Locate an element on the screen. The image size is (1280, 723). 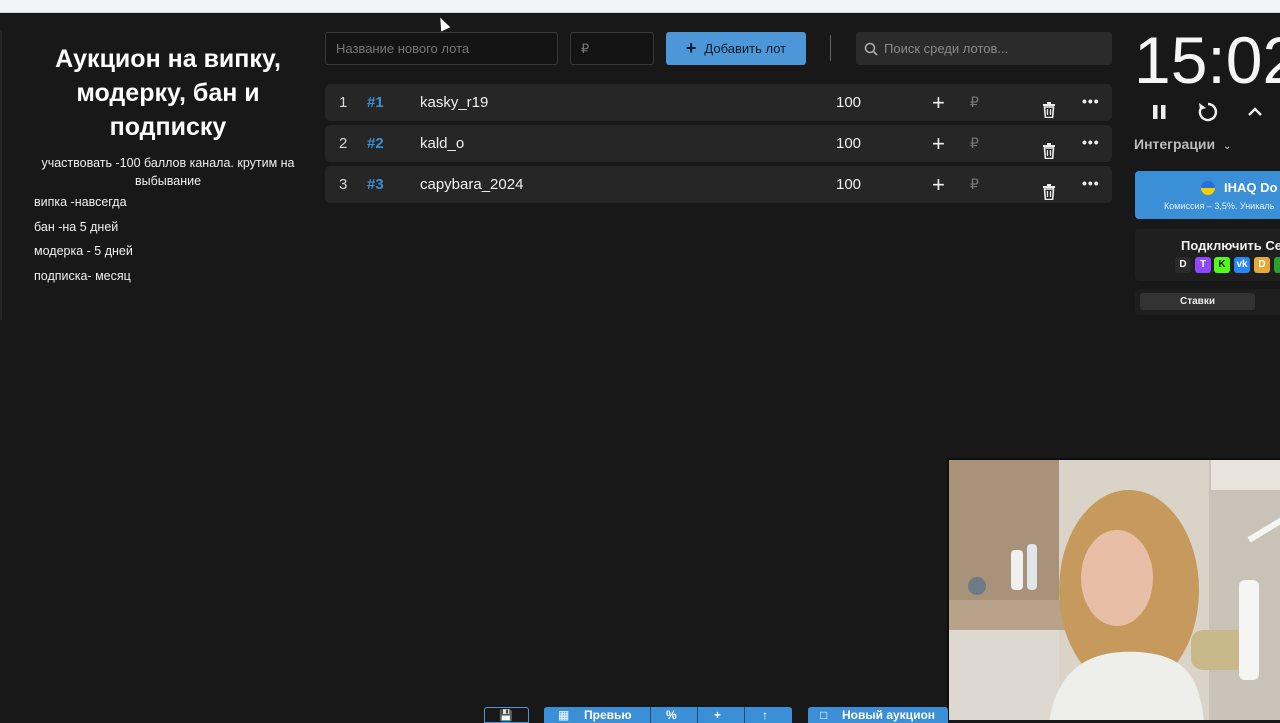
save-button: 💾 is located at coordinates (506, 715).